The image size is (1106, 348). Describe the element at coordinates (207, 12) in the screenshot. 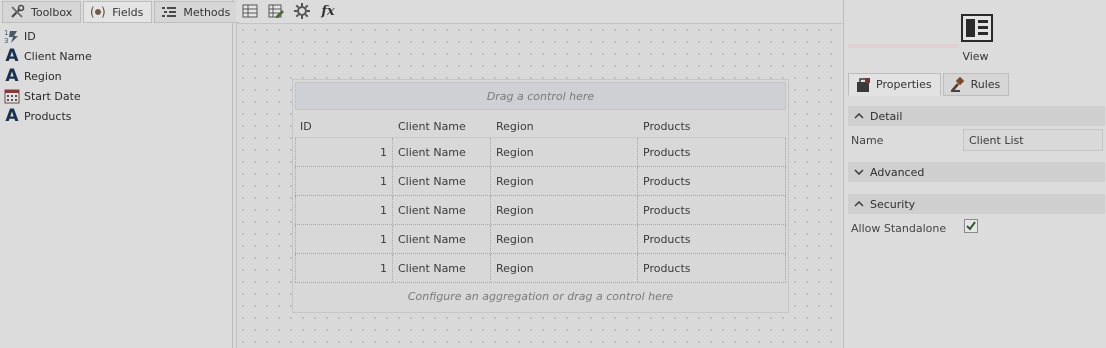

I see `tab-methods-label: Methods` at that location.